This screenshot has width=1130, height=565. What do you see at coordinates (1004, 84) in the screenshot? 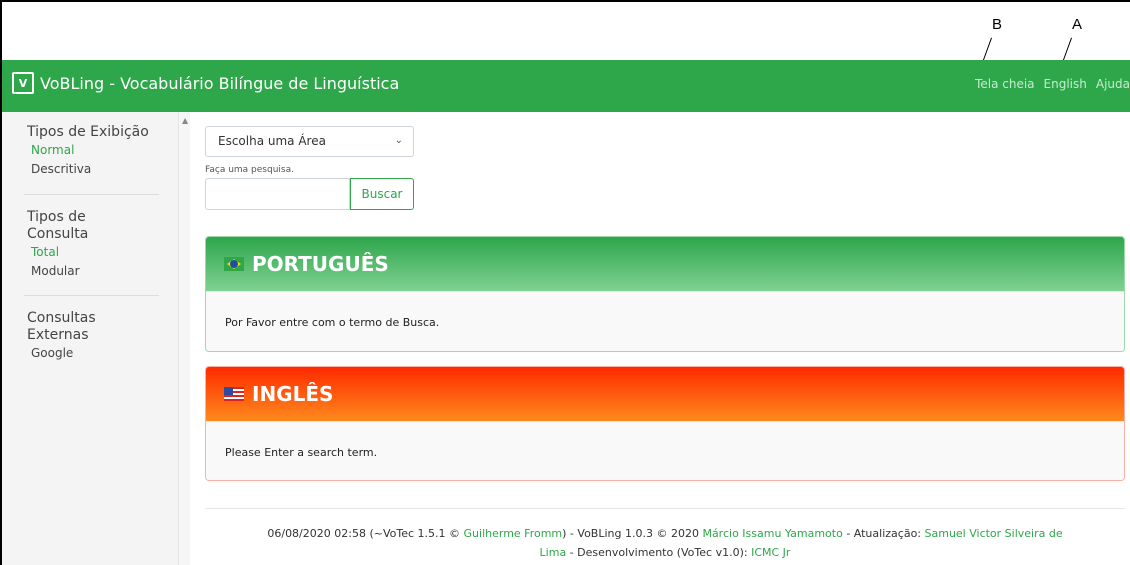
I see `nav-fullscreen-link: Tela cheia` at bounding box center [1004, 84].